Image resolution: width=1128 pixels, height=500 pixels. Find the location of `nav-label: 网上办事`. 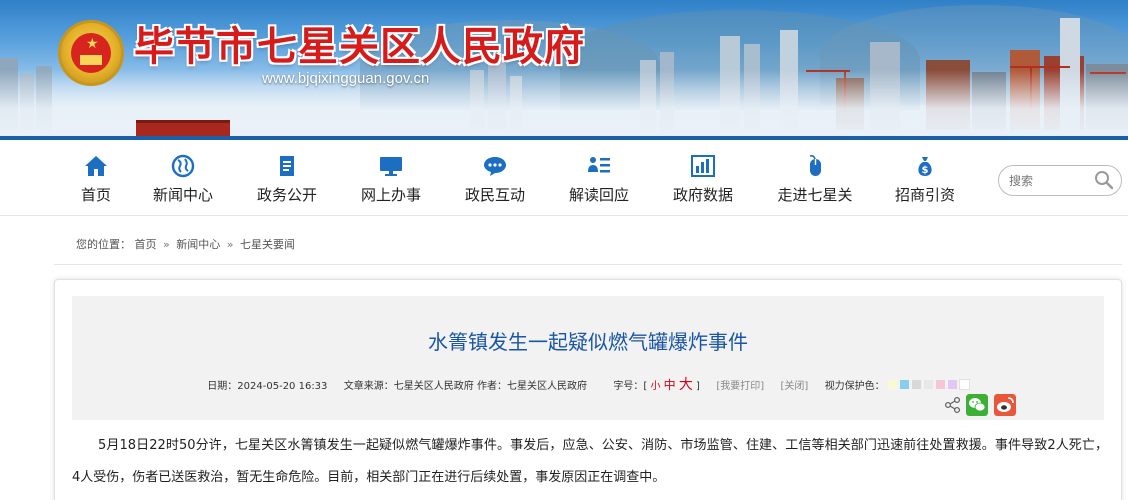

nav-label: 网上办事 is located at coordinates (390, 195).